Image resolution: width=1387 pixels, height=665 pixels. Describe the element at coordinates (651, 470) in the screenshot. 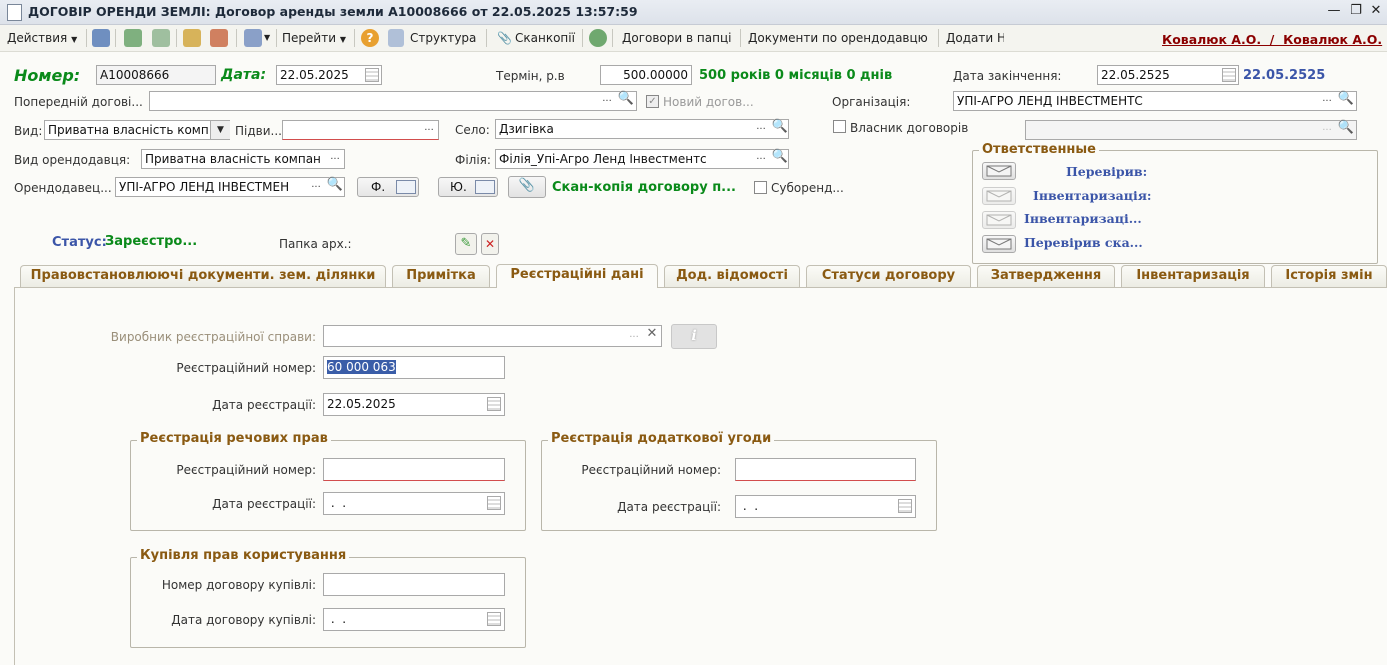

I see `addendum-number-label: Реєстраційний номер:` at that location.